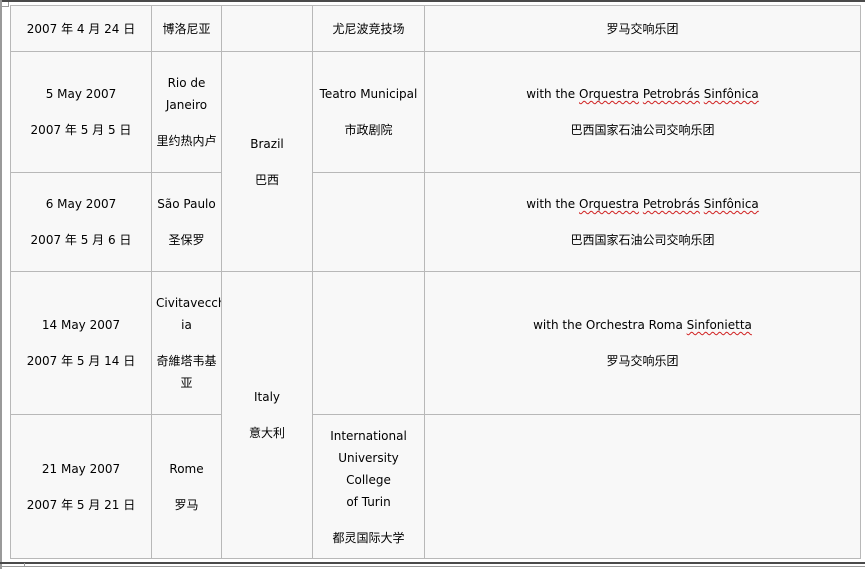  I want to click on city-cell: Rio de Janeiro 里约热内卢, so click(186, 112).